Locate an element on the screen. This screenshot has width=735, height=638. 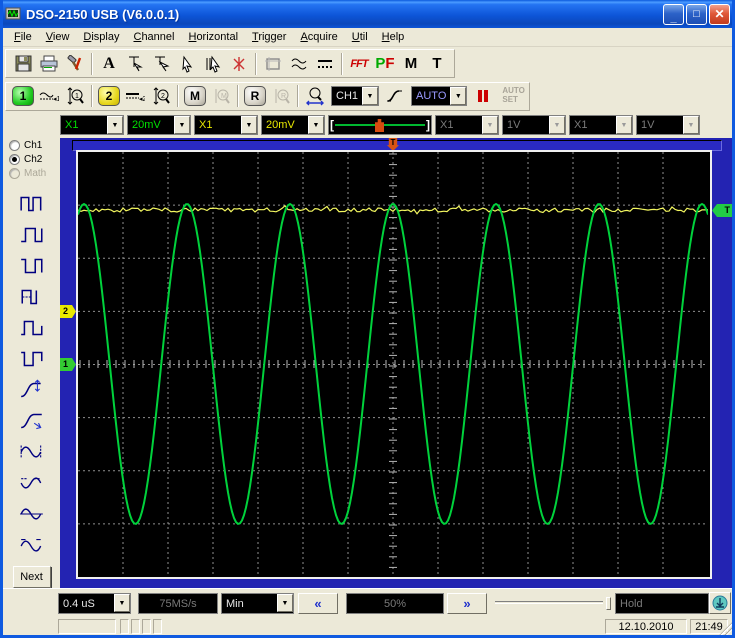
radio-ch2: Ch2 is located at coordinates (34, 159).